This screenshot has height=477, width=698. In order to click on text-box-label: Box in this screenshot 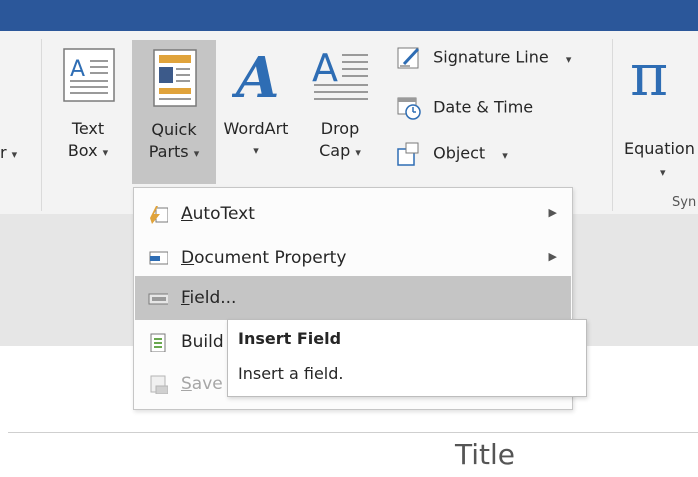, I will do `click(82, 150)`.